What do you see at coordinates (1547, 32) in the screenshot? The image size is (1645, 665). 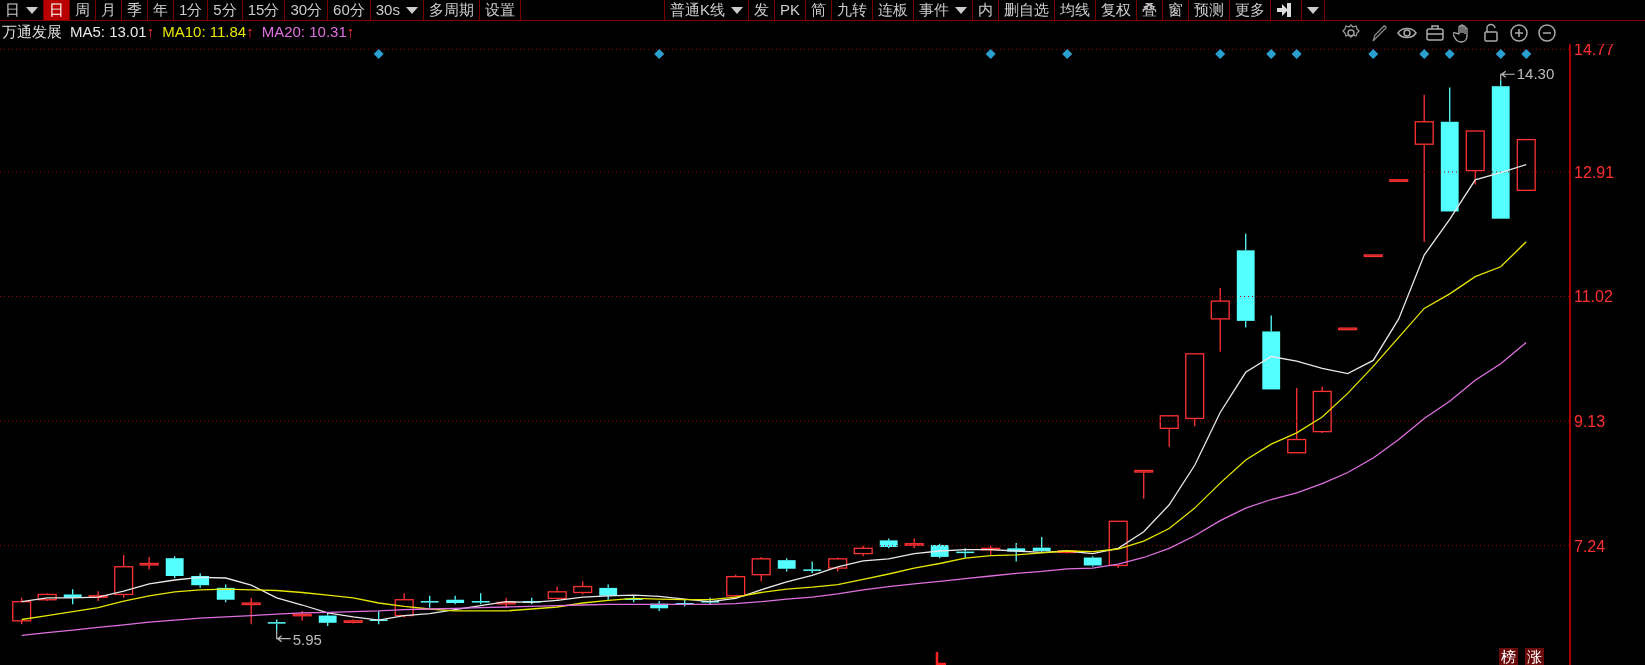 I see `zoom-out-icon` at bounding box center [1547, 32].